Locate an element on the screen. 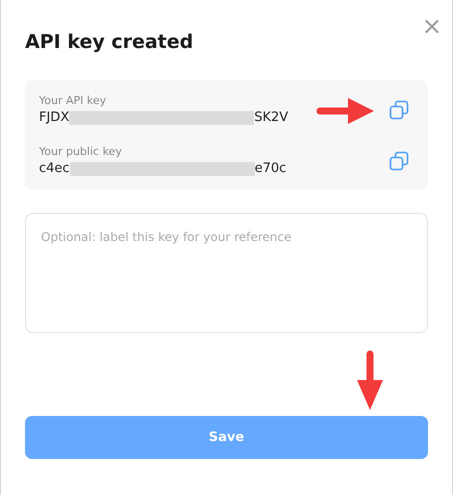  key-label: Your API key is located at coordinates (73, 100).